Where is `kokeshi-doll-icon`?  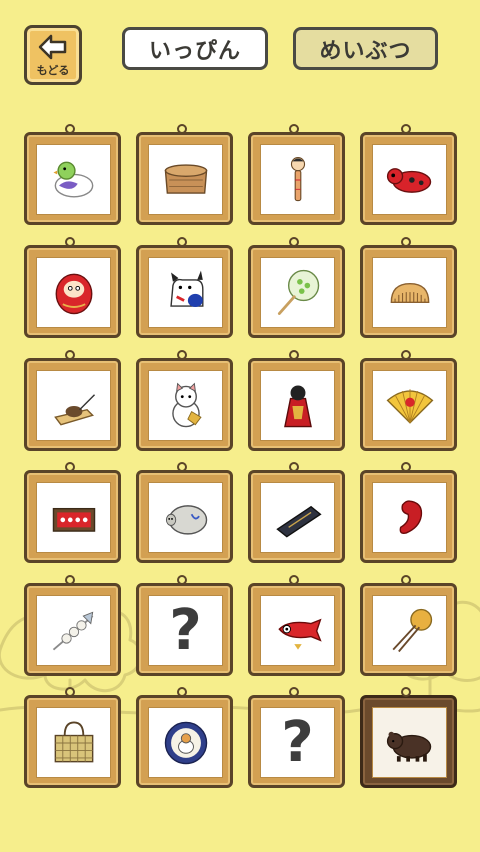 kokeshi-doll-icon is located at coordinates (297, 178).